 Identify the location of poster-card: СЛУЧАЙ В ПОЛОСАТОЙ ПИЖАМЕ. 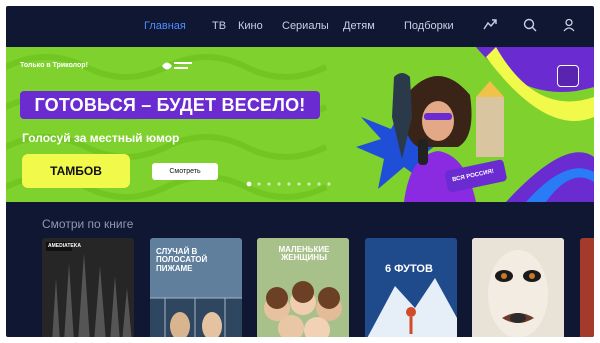
(196, 287).